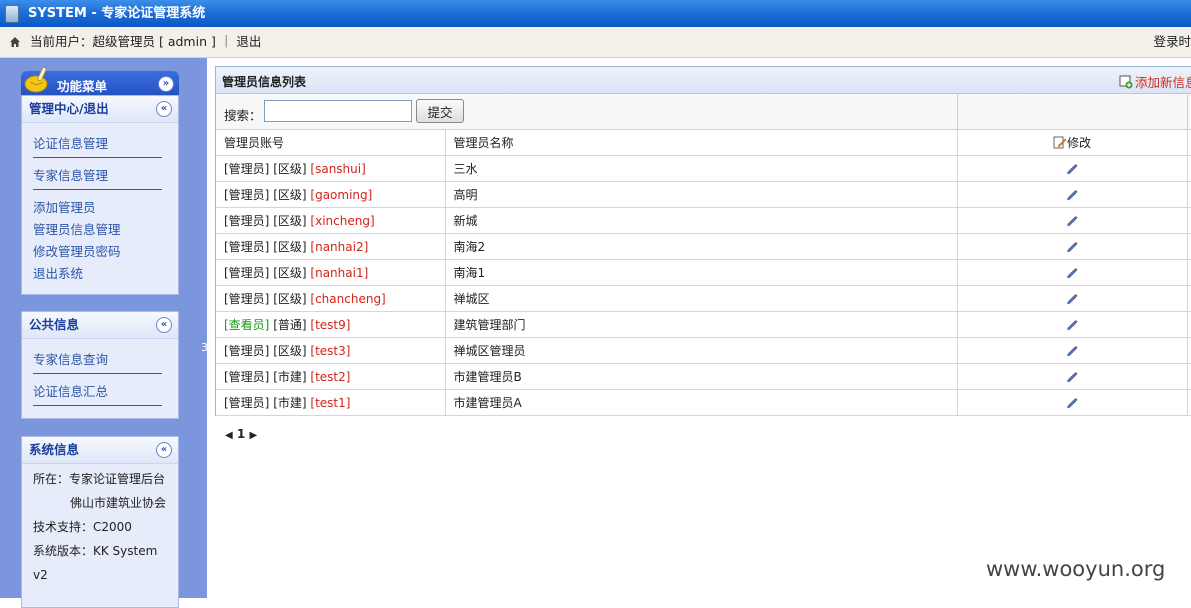 The image size is (1191, 608). I want to click on column-header-name: 管理员名称, so click(701, 143).